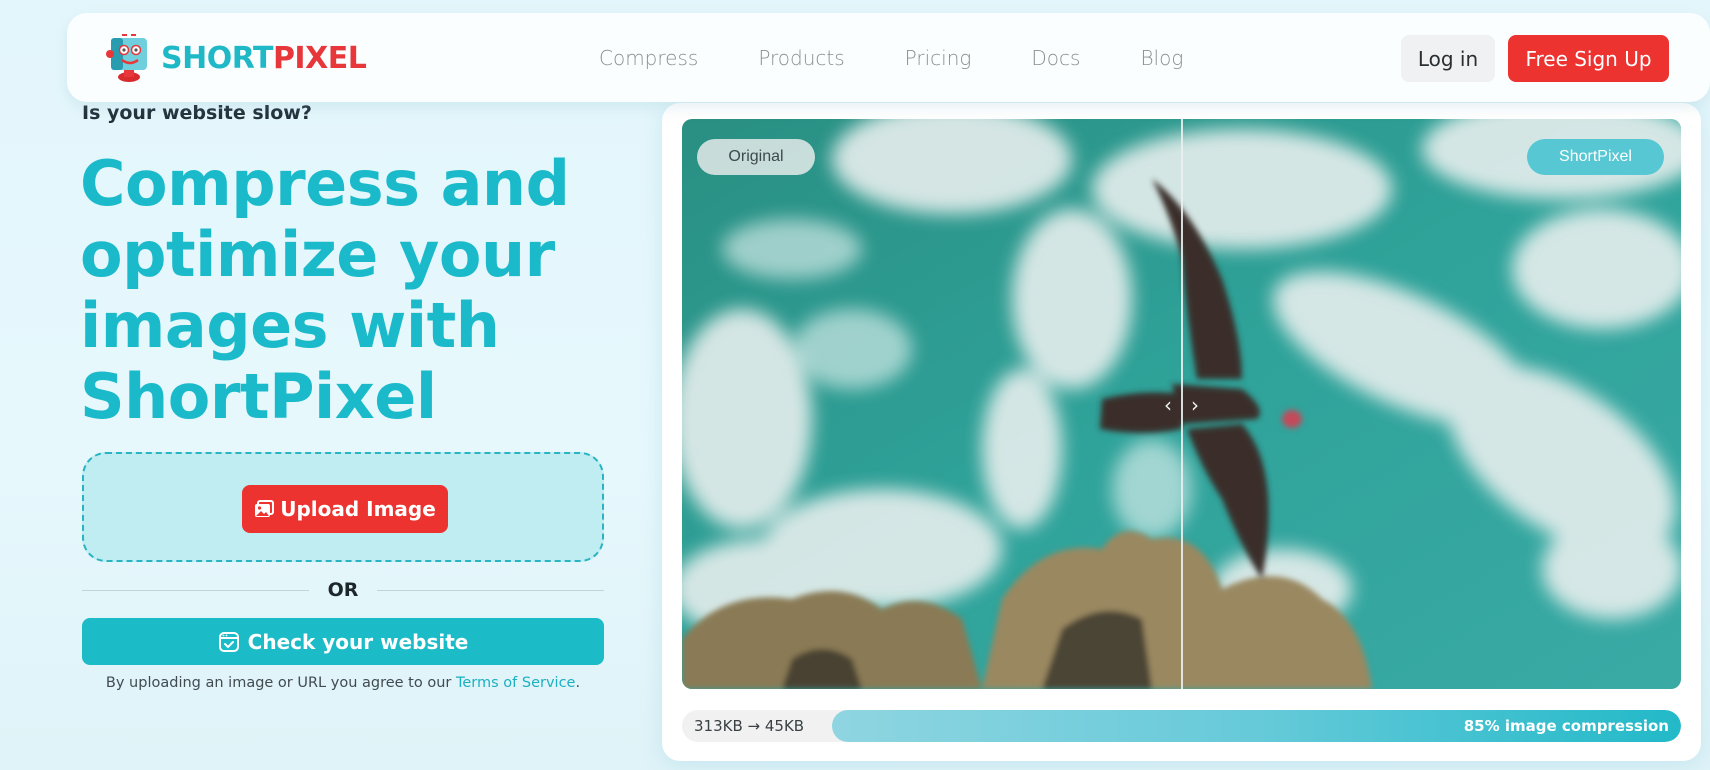  What do you see at coordinates (1566, 726) in the screenshot?
I see `compression-label: 85% image compression` at bounding box center [1566, 726].